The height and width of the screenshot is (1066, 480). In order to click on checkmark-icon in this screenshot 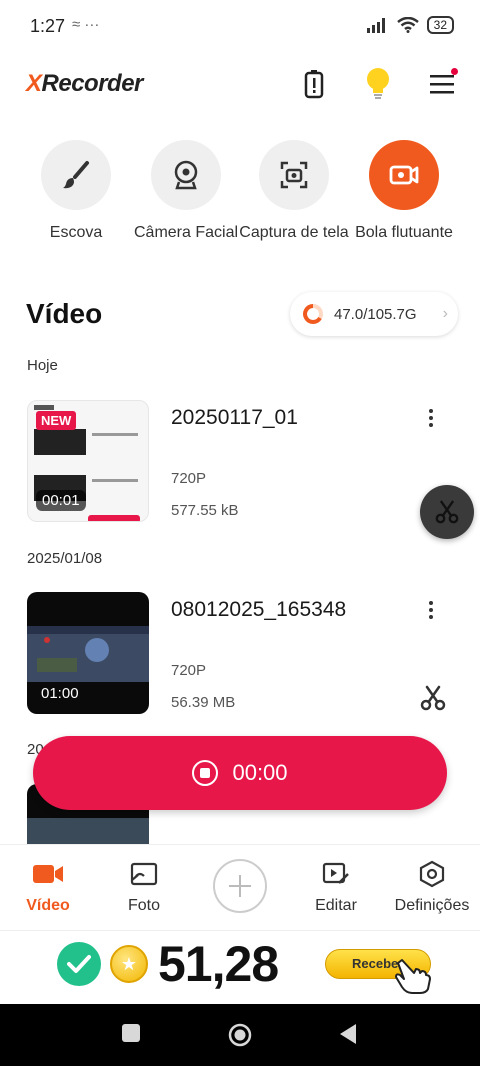, I will do `click(79, 964)`.